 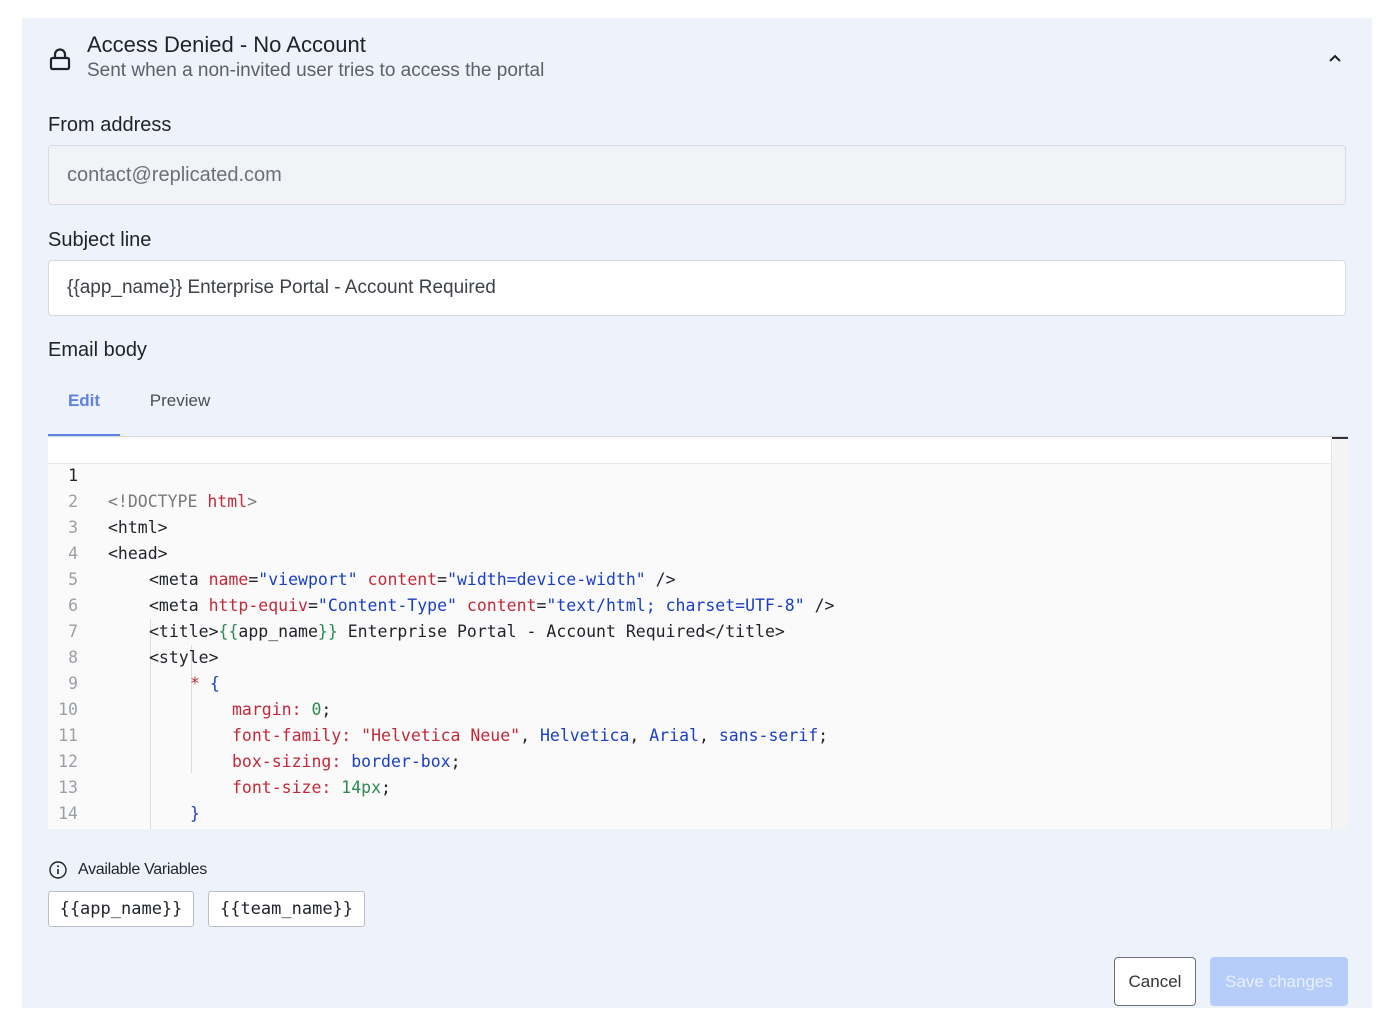 What do you see at coordinates (316, 709) in the screenshot?
I see `code-token: 0` at bounding box center [316, 709].